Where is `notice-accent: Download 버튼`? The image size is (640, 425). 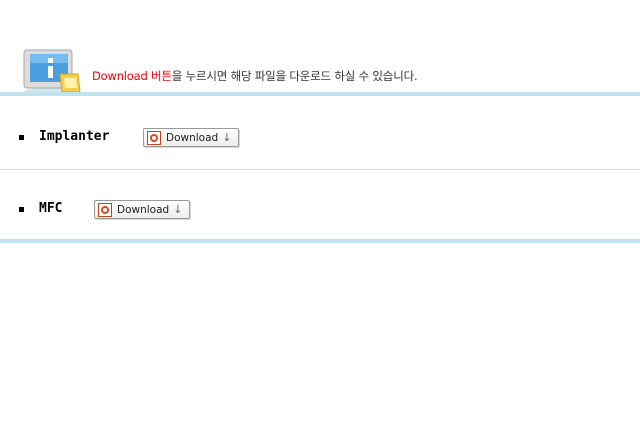
notice-accent: Download 버튼 is located at coordinates (132, 76).